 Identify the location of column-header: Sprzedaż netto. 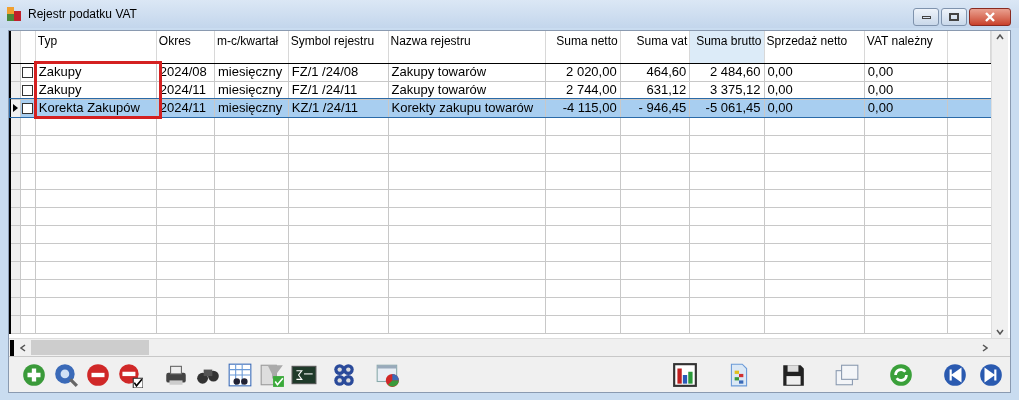
(807, 41).